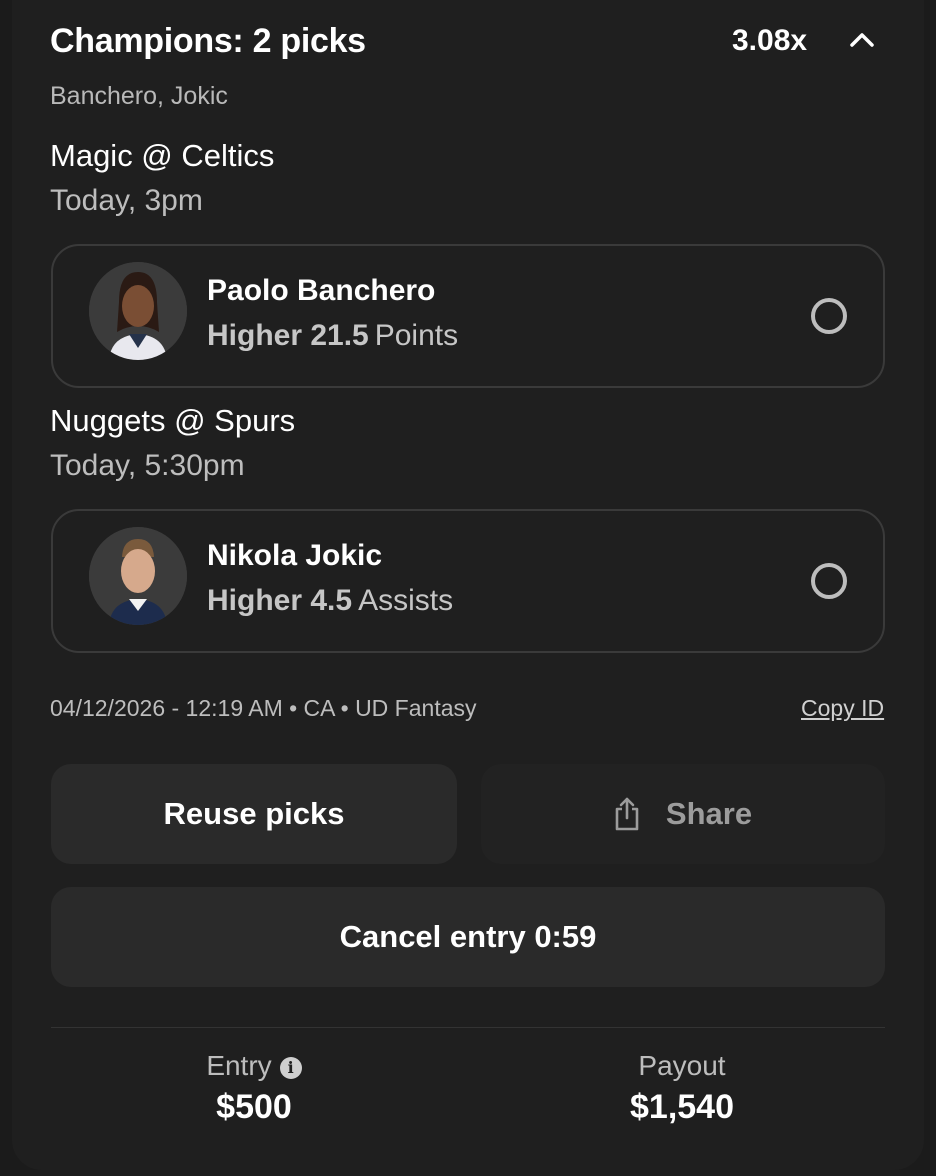  Describe the element at coordinates (239, 1065) in the screenshot. I see `entry-label: Entry` at that location.